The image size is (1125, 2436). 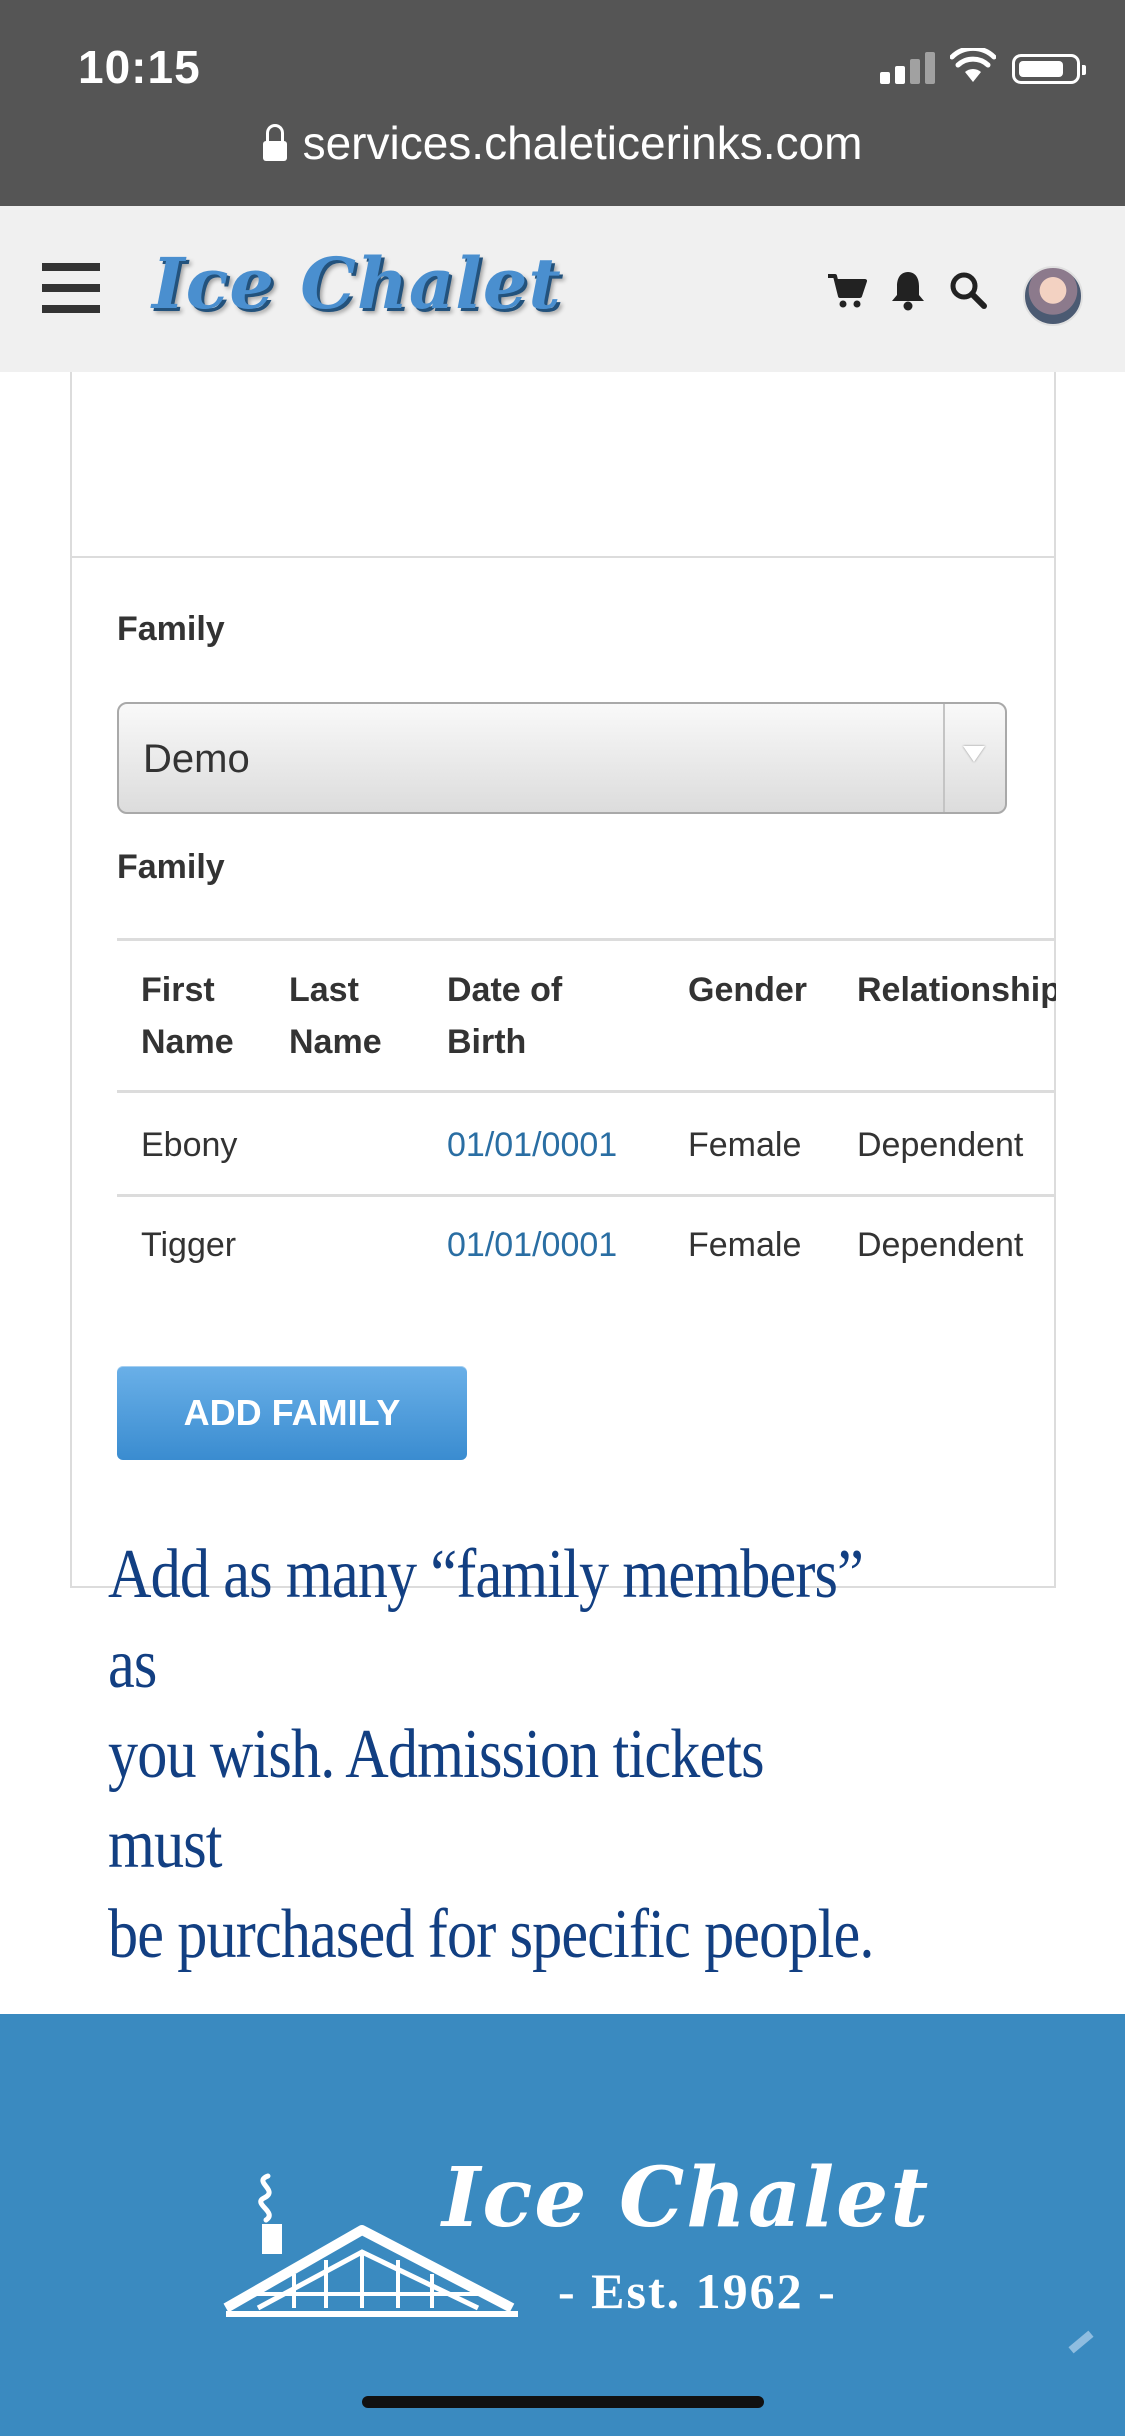 I want to click on footer-established: - Est. 1962 -, so click(x=697, y=2291).